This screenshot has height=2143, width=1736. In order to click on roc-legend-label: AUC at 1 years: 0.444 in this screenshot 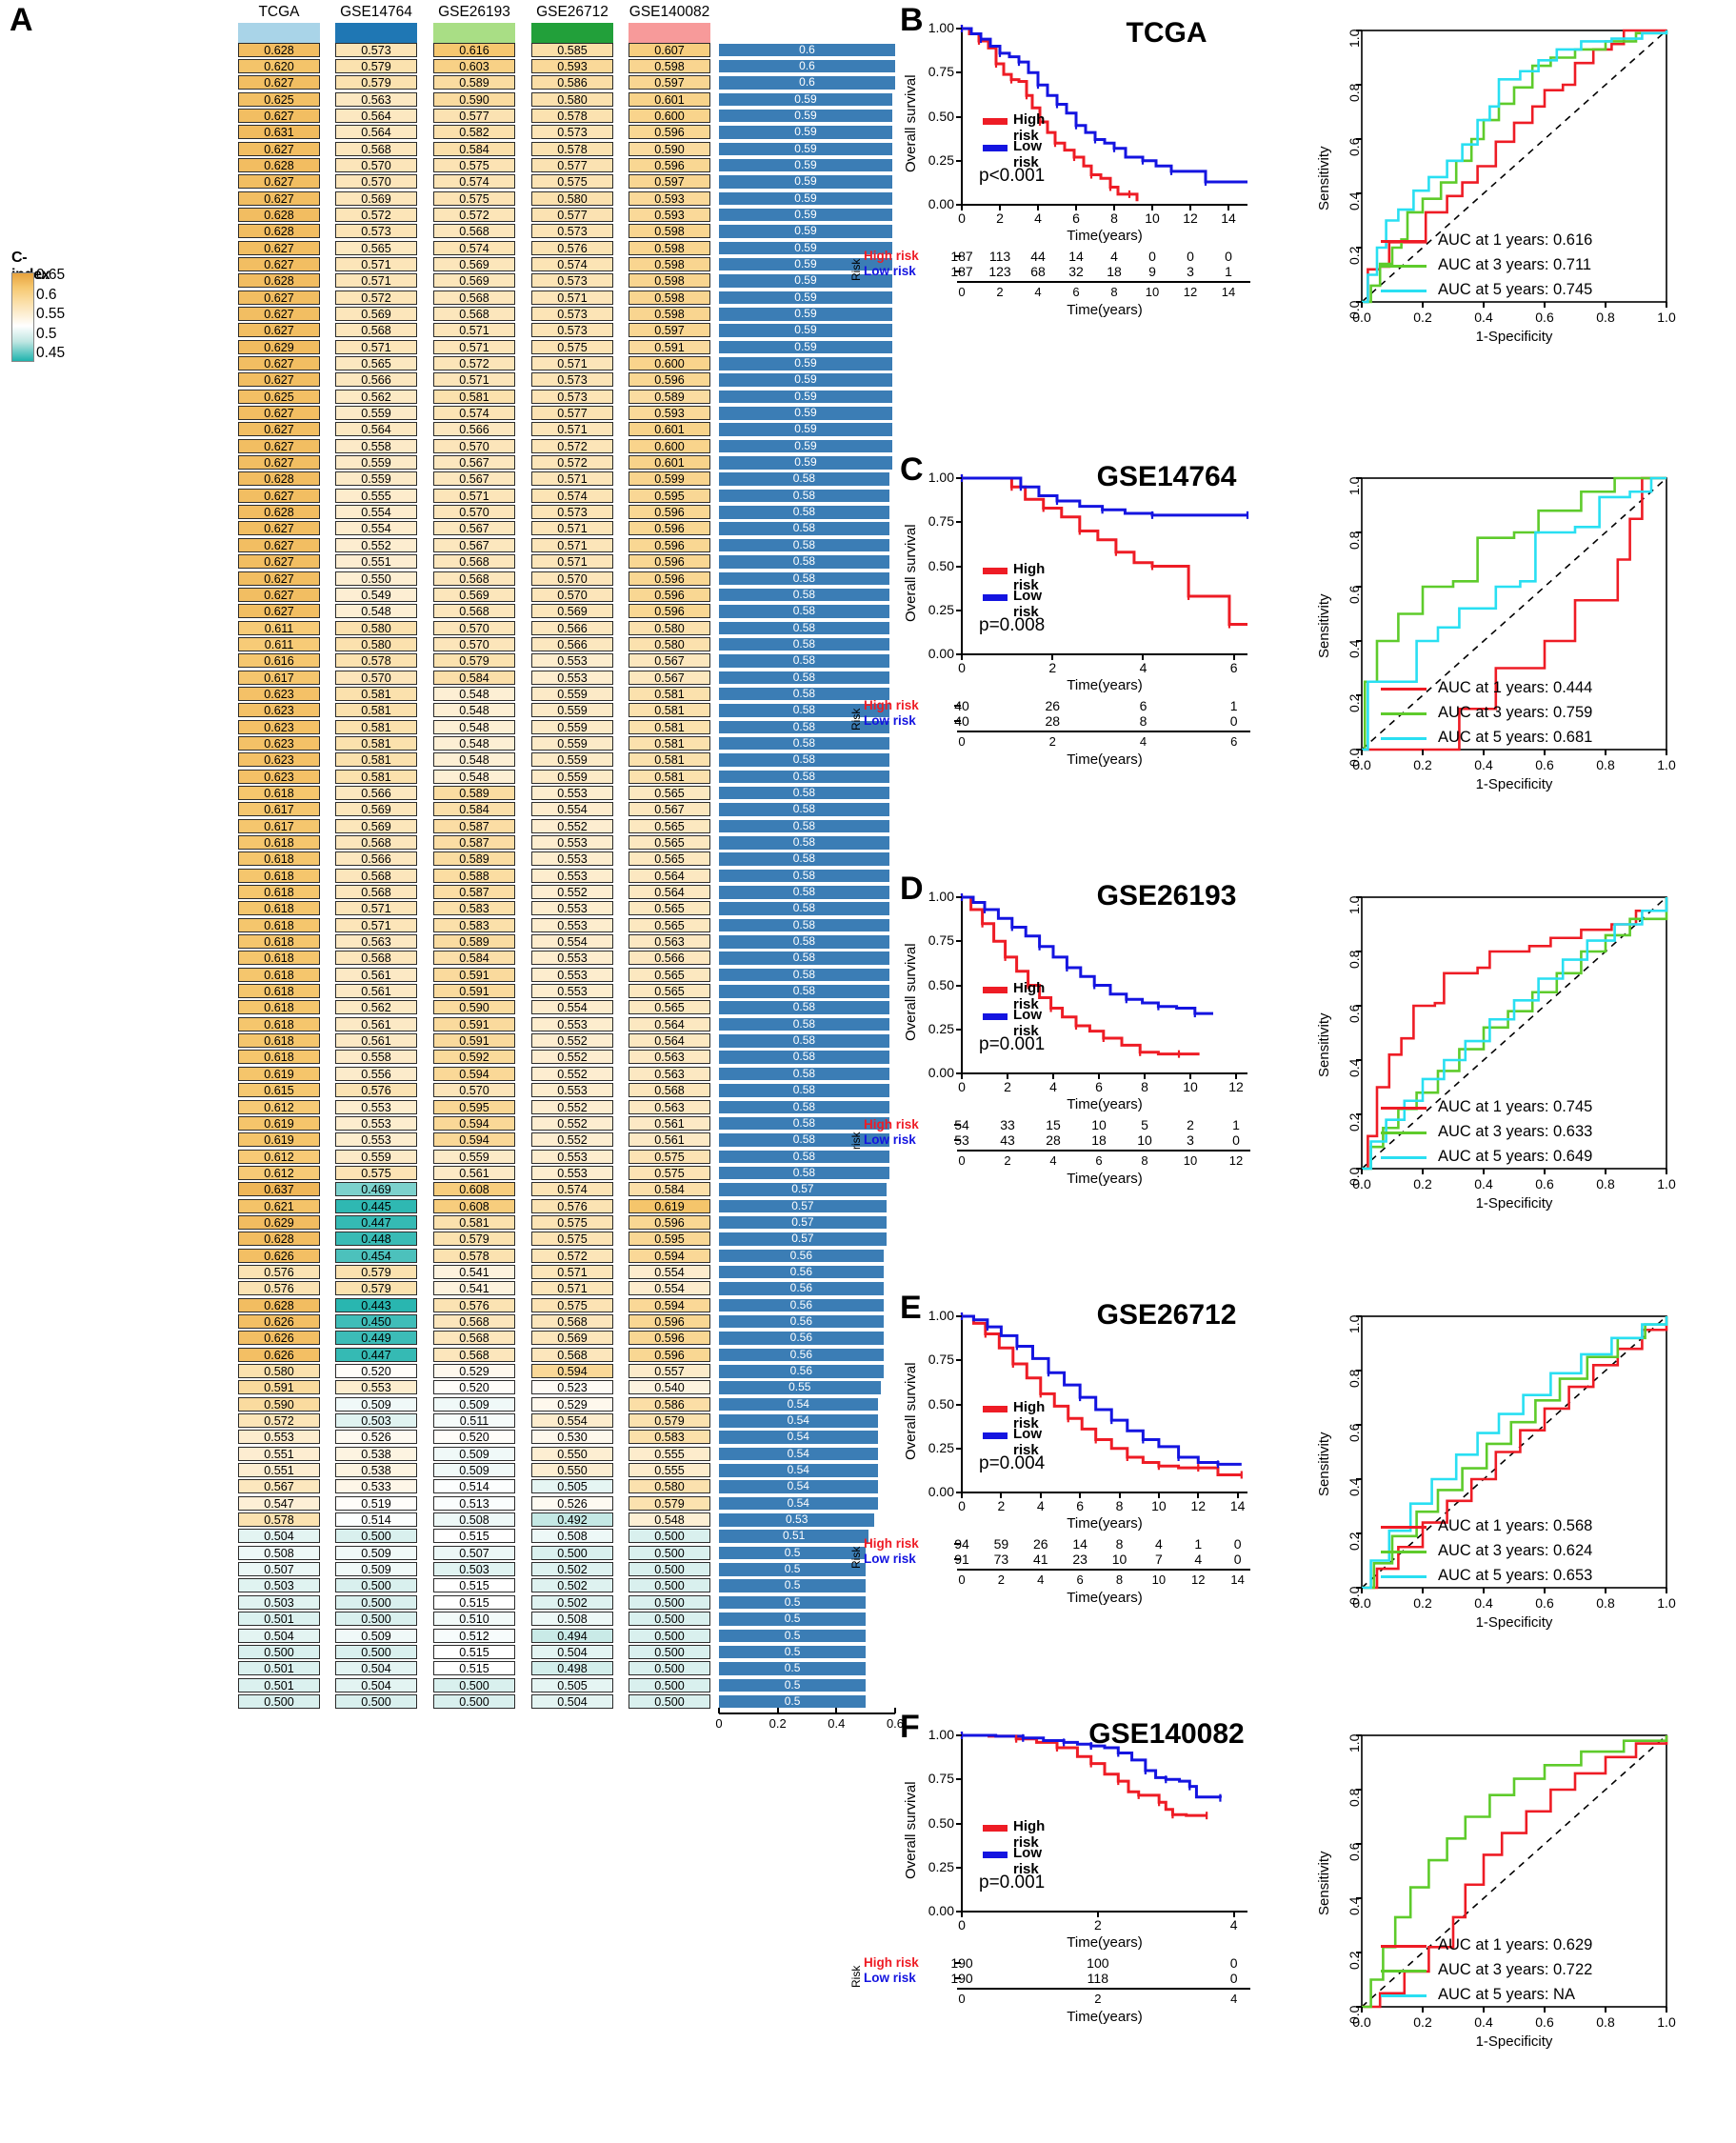, I will do `click(1515, 687)`.